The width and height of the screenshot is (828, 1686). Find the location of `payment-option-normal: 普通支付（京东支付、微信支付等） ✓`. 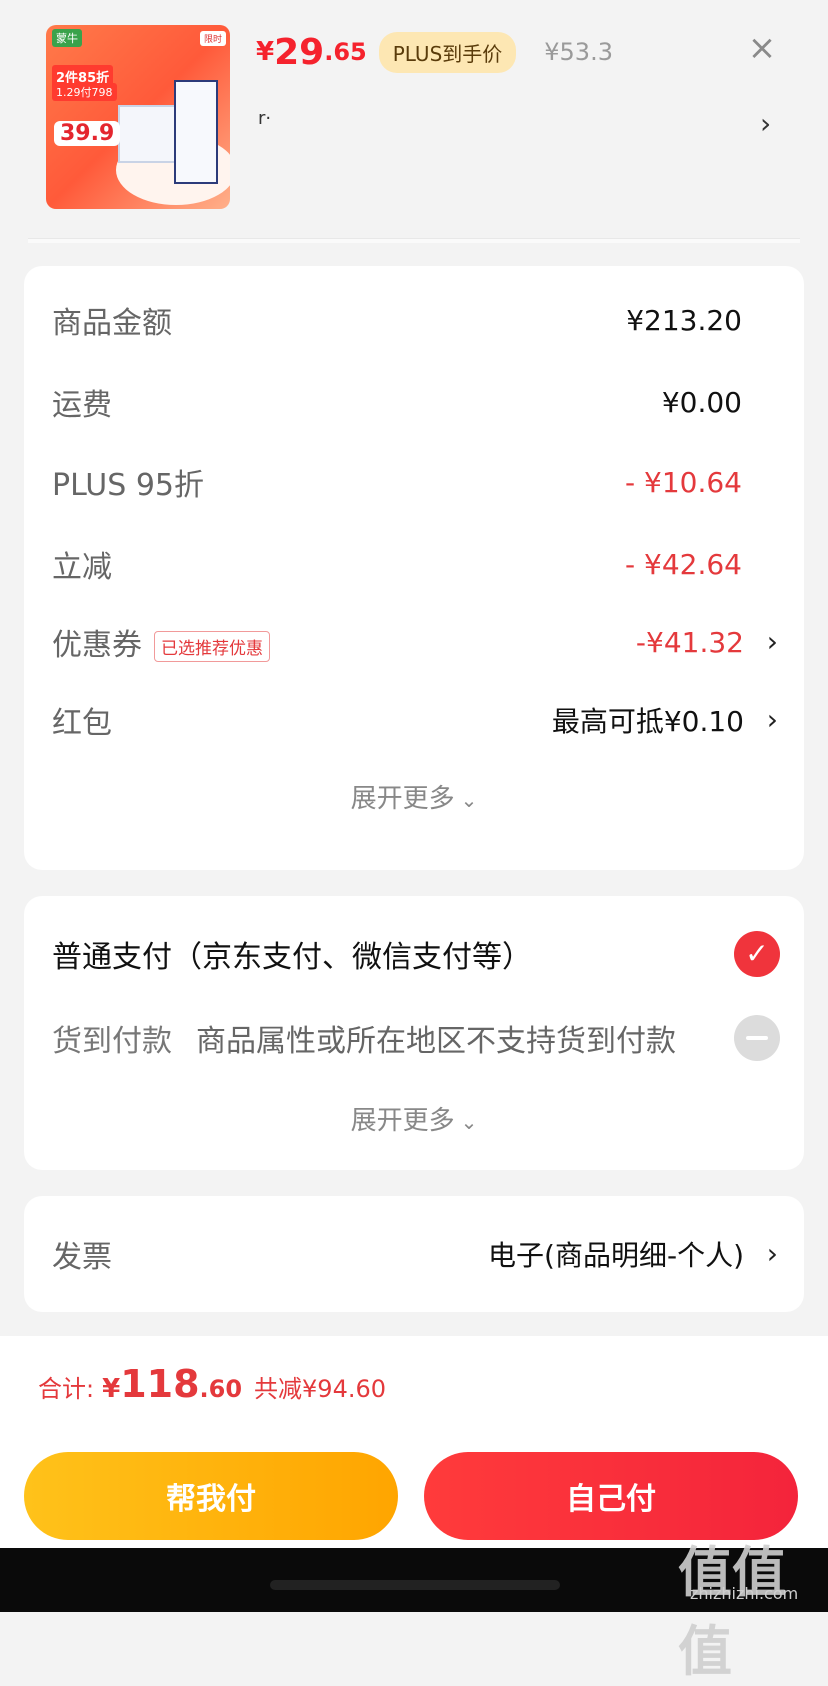

payment-option-normal: 普通支付（京东支付、微信支付等） ✓ is located at coordinates (416, 954).